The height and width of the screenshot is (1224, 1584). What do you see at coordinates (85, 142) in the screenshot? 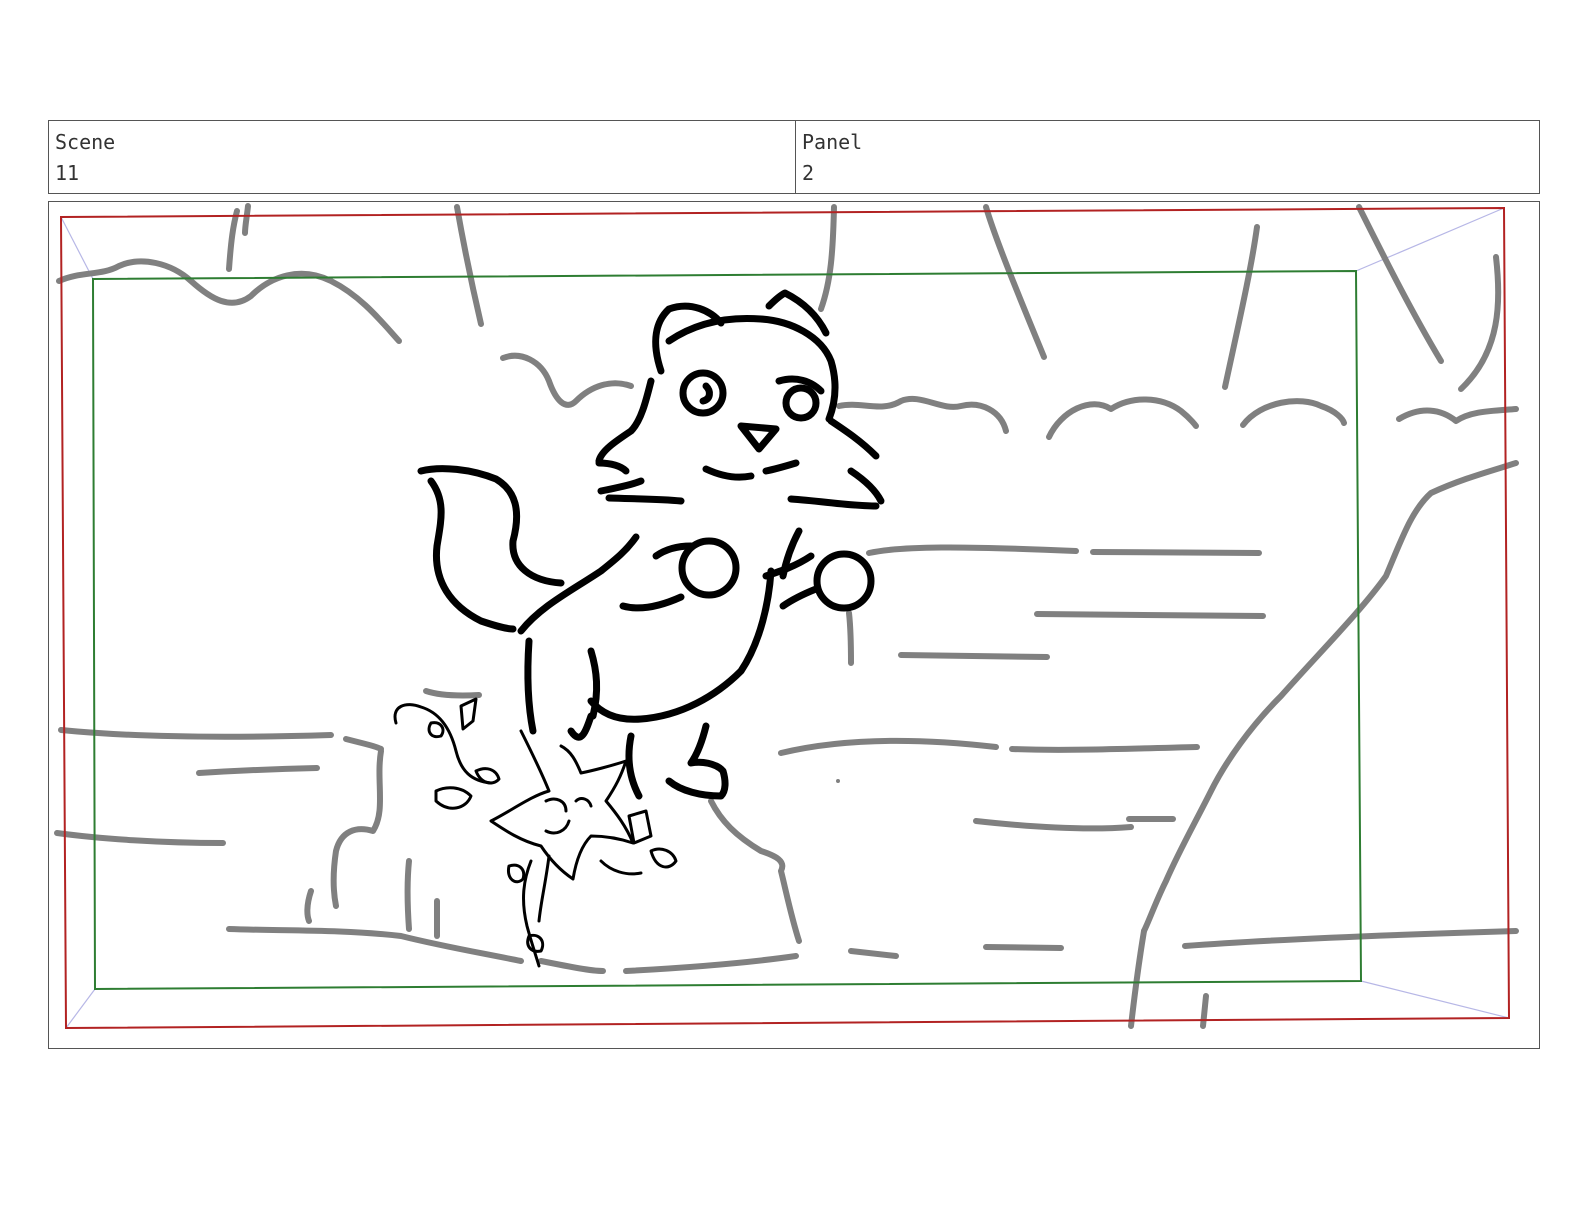
I see `scene-label: Scene` at bounding box center [85, 142].